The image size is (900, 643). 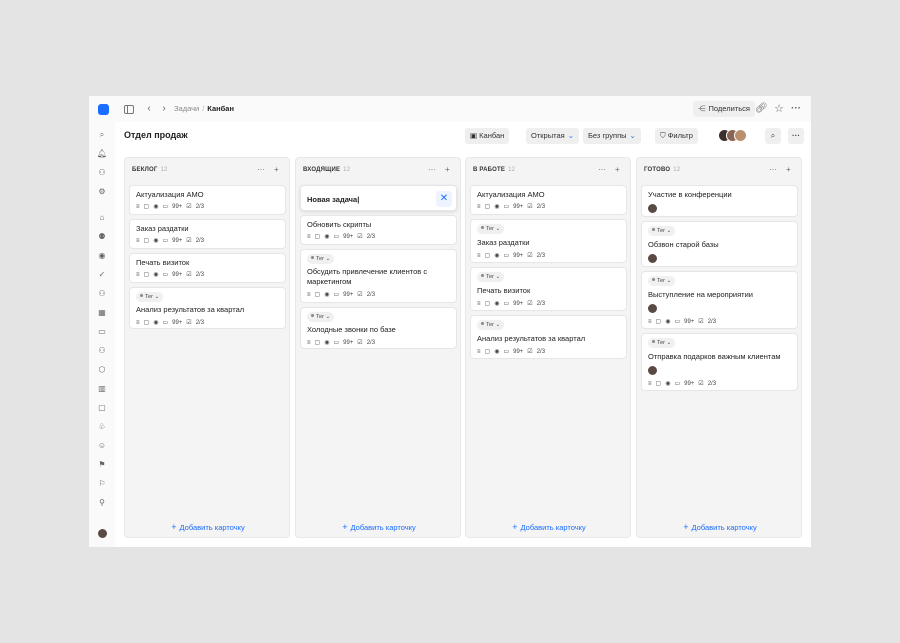 What do you see at coordinates (492, 135) in the screenshot?
I see `view-kanban-label: Канбан` at bounding box center [492, 135].